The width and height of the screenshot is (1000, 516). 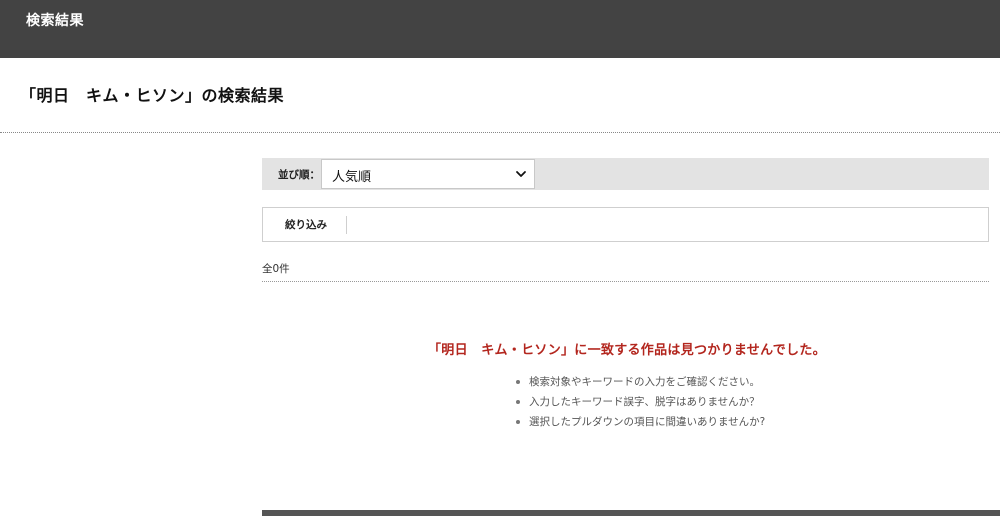 What do you see at coordinates (625, 224) in the screenshot?
I see `filter-bar: 絞り込み` at bounding box center [625, 224].